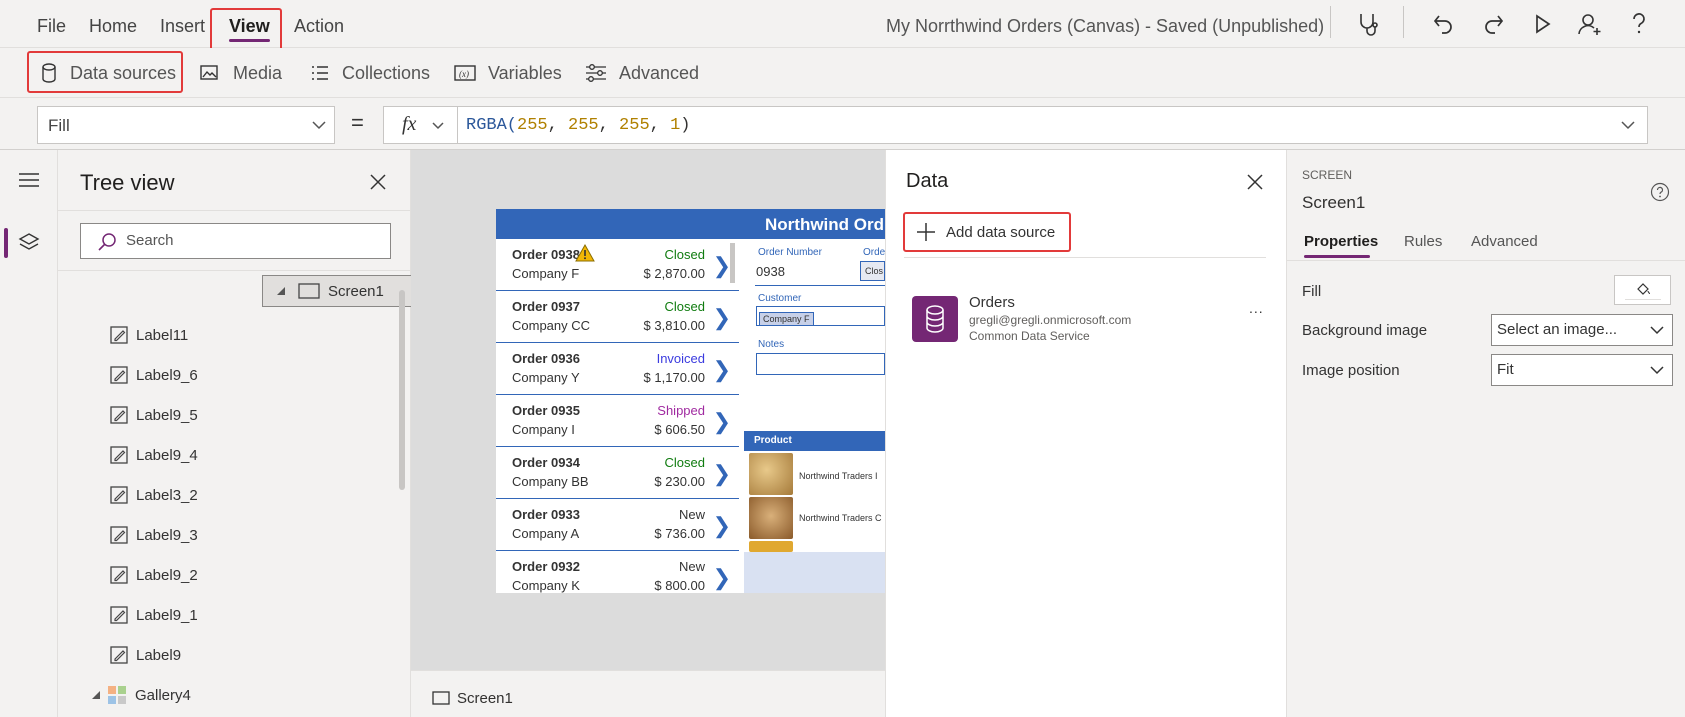 The image size is (1685, 717). I want to click on order-row: Order 0933 Company A New $ 736.00 ❯, so click(617, 525).